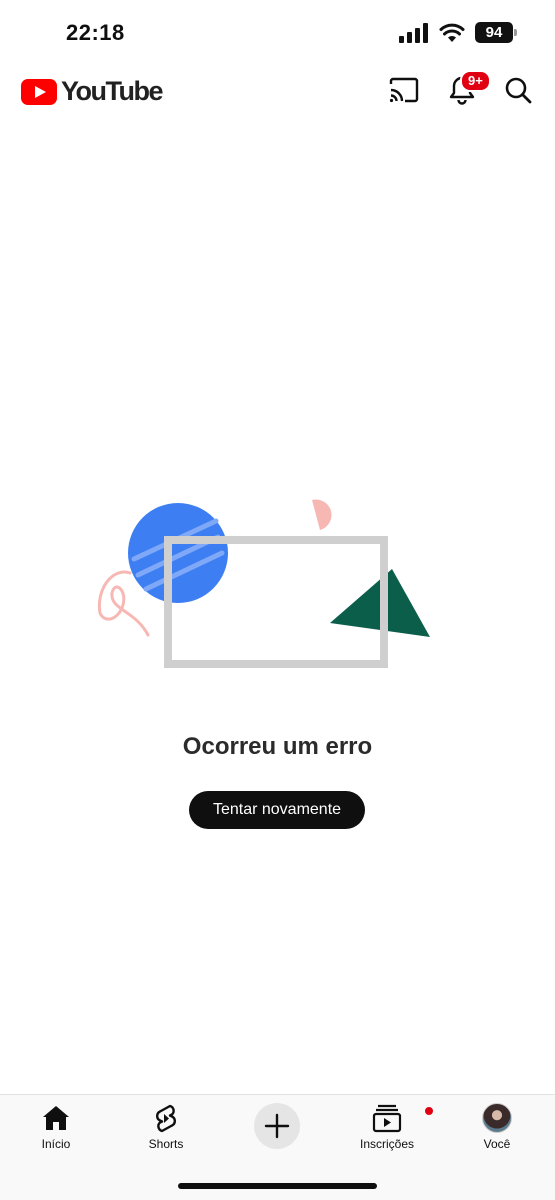 This screenshot has width=555, height=1200. I want to click on status-icons: 94, so click(458, 32).